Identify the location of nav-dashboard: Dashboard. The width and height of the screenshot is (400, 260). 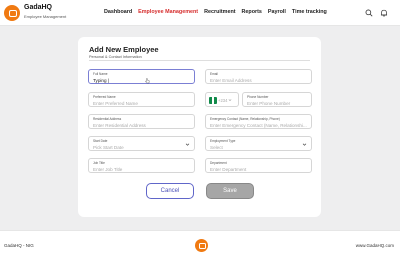
(118, 12).